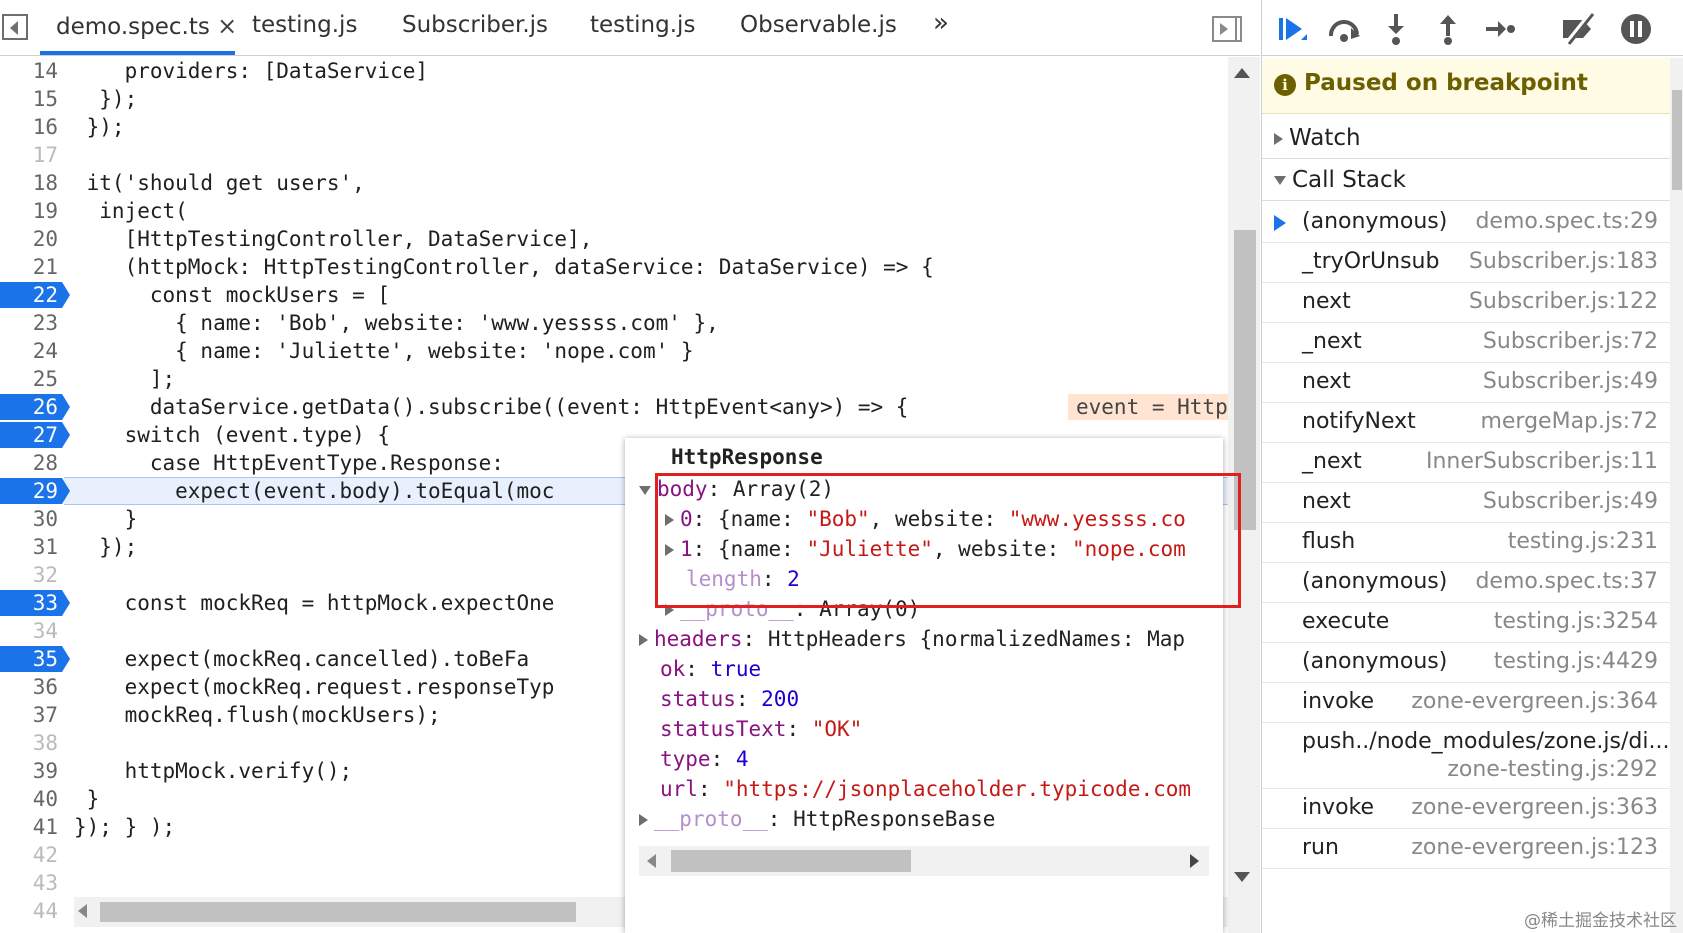 The height and width of the screenshot is (933, 1683). I want to click on scroll-right-icon, so click(1194, 861).